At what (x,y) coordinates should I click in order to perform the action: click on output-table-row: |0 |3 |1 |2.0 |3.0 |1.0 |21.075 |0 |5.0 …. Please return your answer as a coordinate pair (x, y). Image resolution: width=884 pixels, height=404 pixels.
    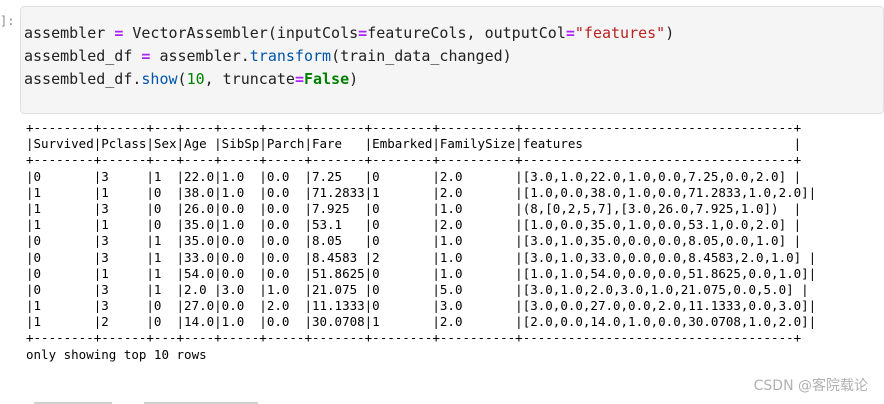
    Looking at the image, I should click on (417, 289).